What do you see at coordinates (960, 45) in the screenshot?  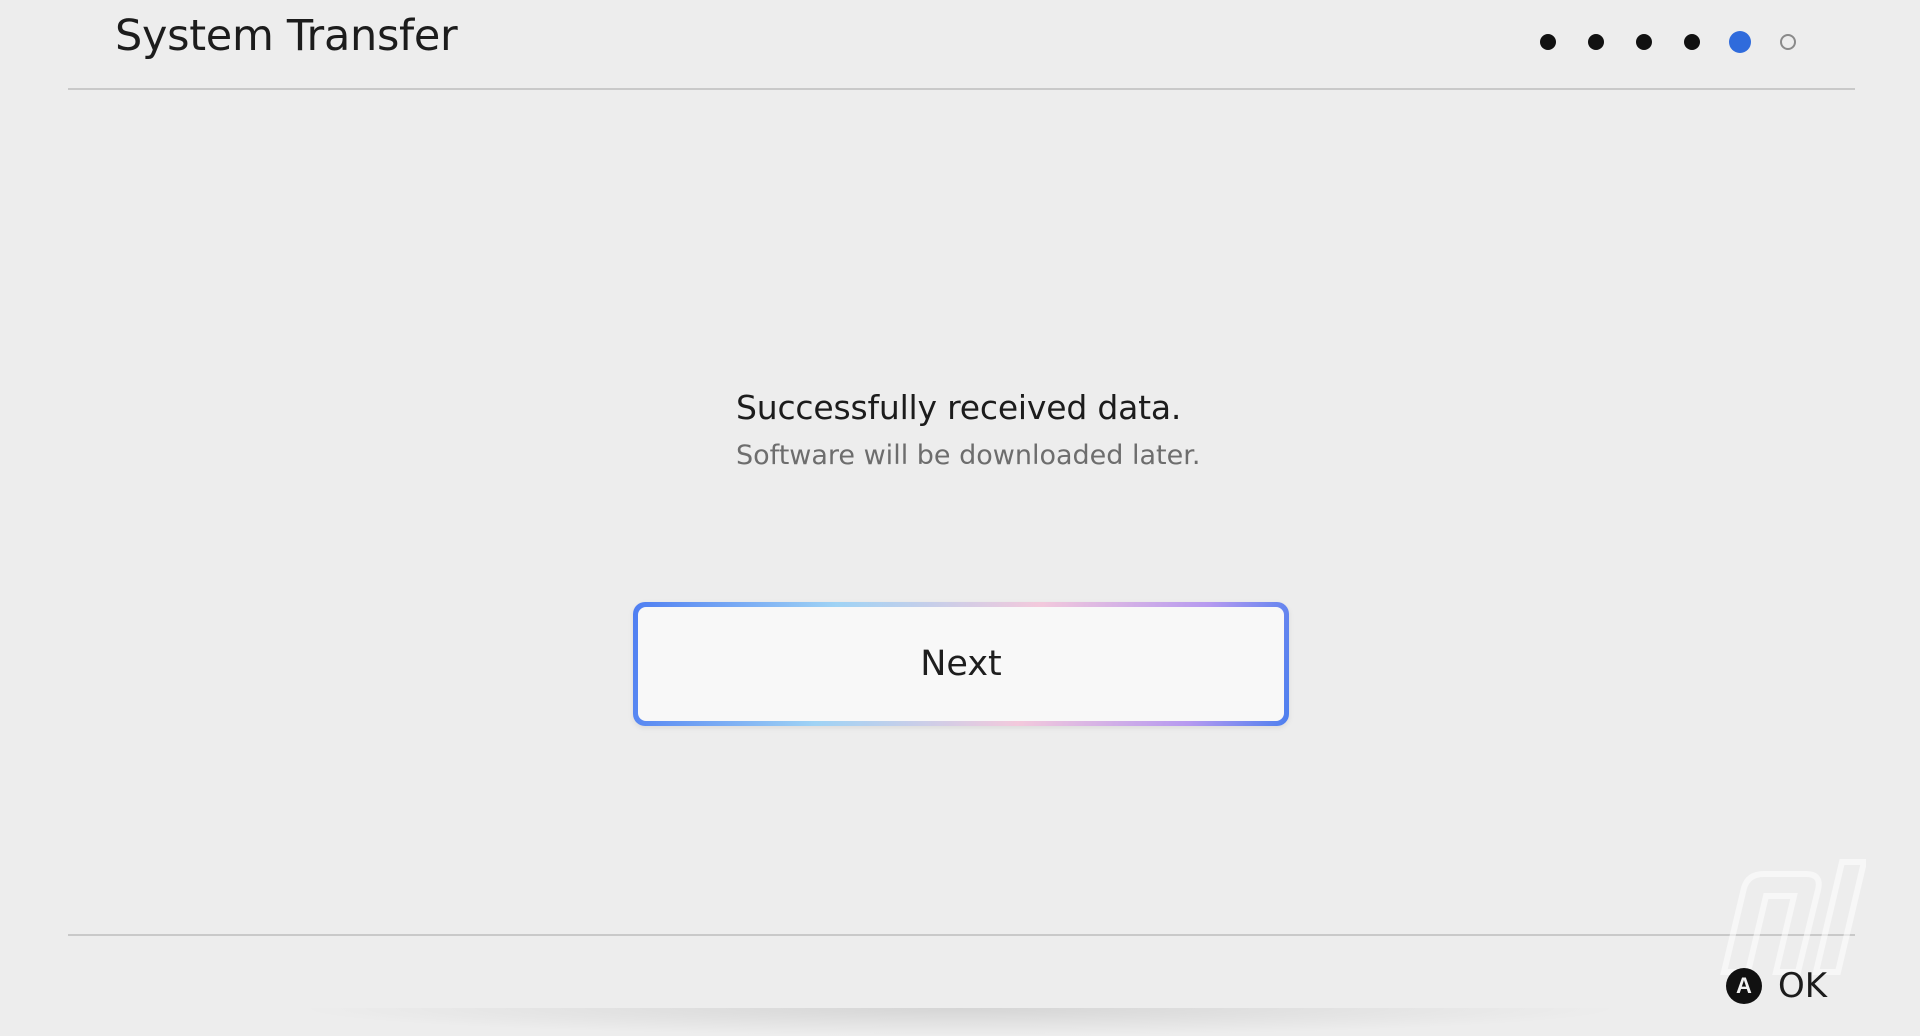 I see `header: System Transfer` at bounding box center [960, 45].